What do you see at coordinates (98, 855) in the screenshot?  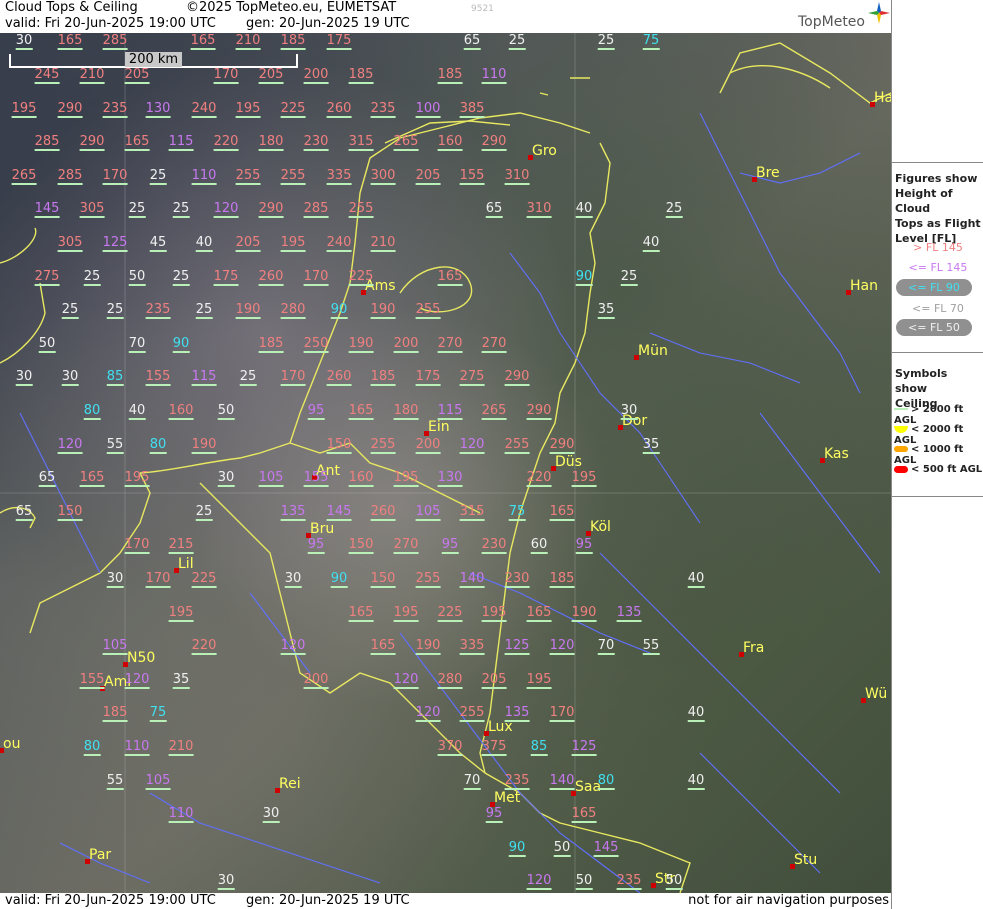 I see `city-label: Par` at bounding box center [98, 855].